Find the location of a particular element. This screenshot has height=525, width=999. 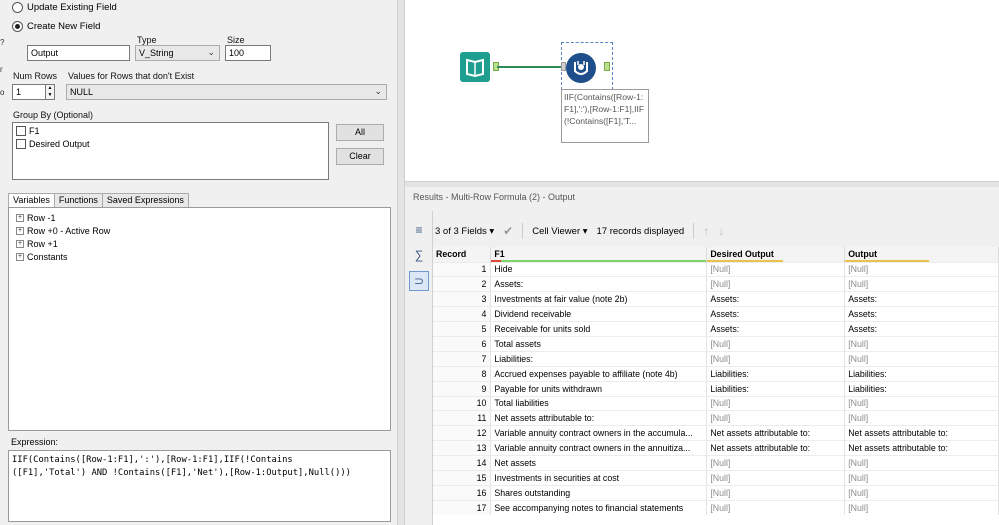

tab-variables: Variables is located at coordinates (31, 200).